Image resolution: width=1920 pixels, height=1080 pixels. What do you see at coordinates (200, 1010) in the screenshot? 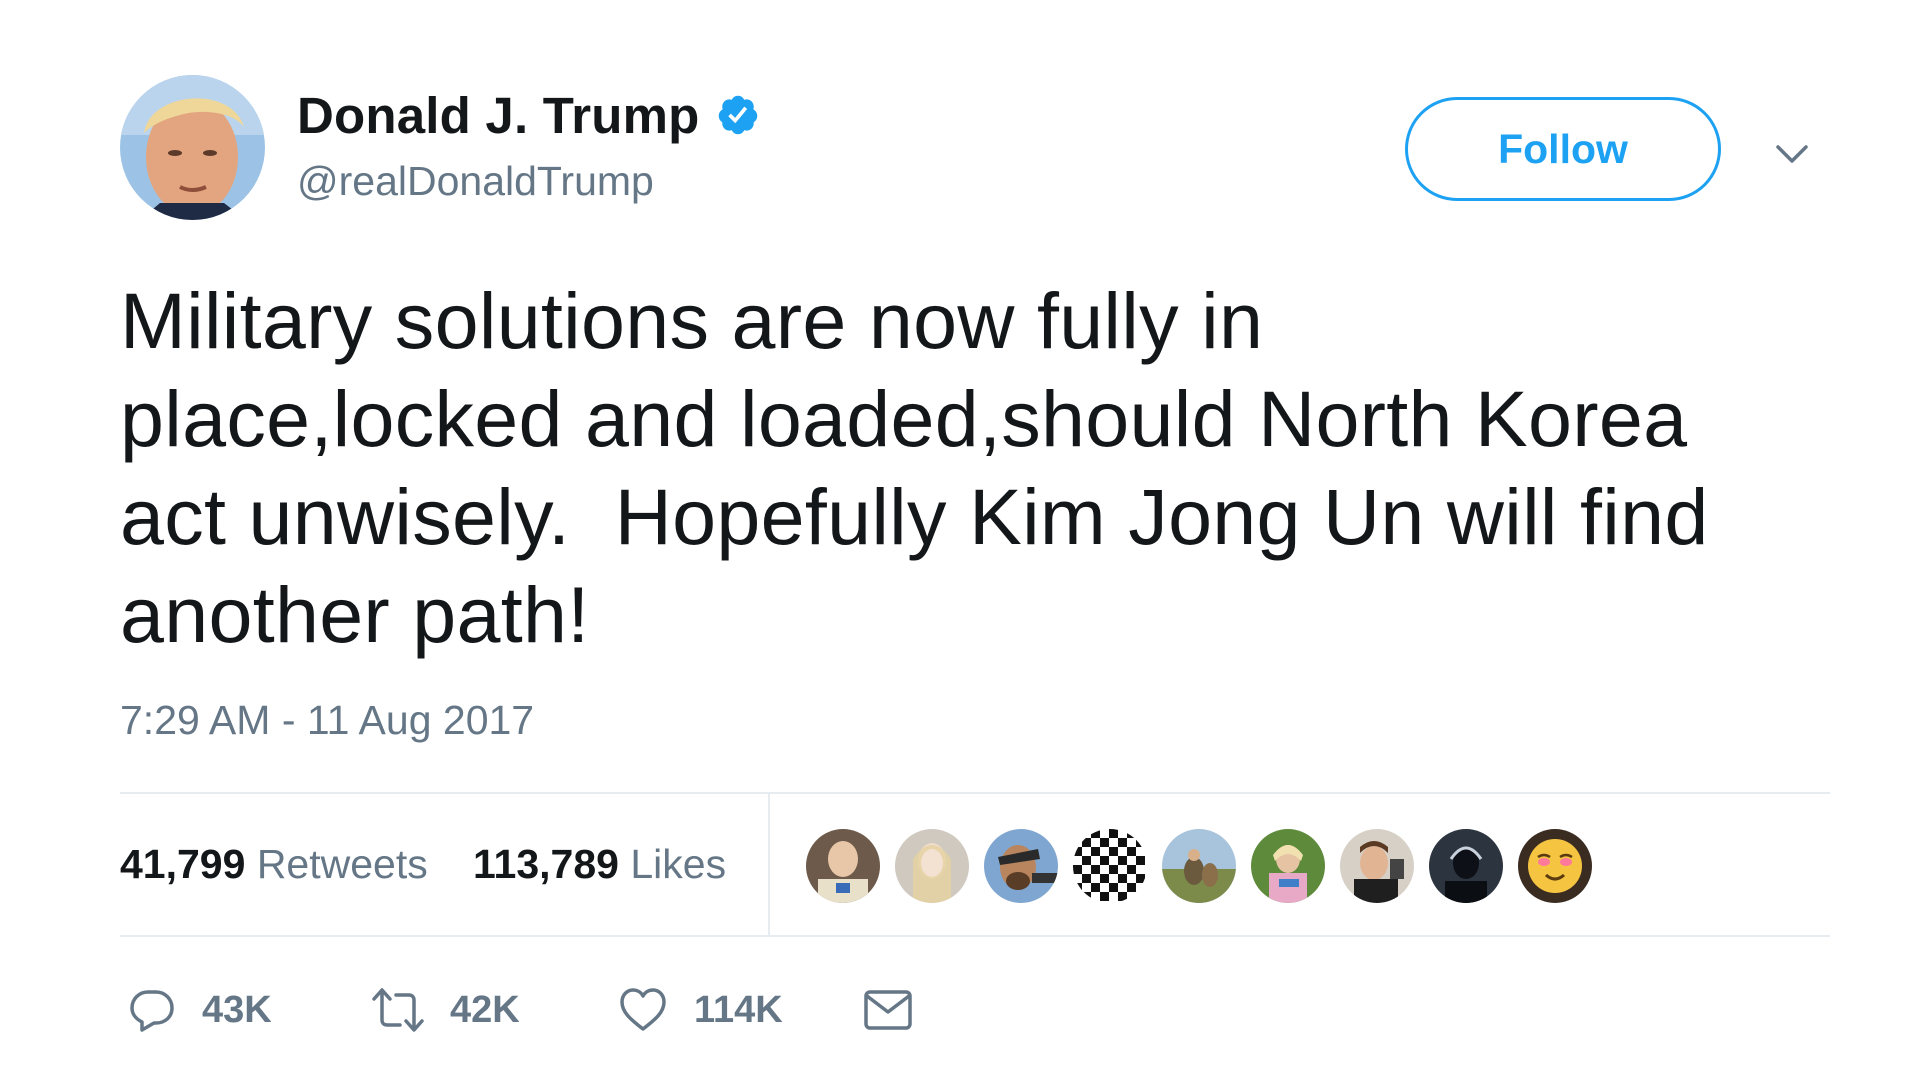
I see `reply-button: 43K` at bounding box center [200, 1010].